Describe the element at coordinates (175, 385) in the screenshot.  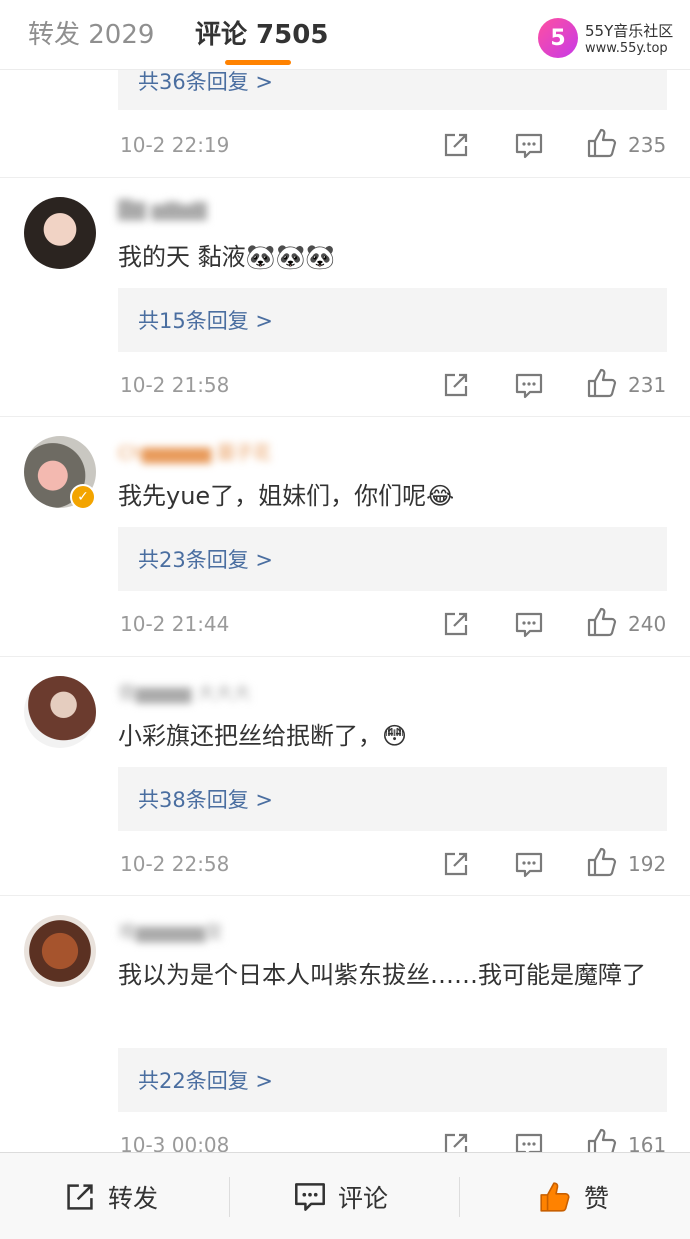
I see `comment-time: 10-2 21:58` at that location.